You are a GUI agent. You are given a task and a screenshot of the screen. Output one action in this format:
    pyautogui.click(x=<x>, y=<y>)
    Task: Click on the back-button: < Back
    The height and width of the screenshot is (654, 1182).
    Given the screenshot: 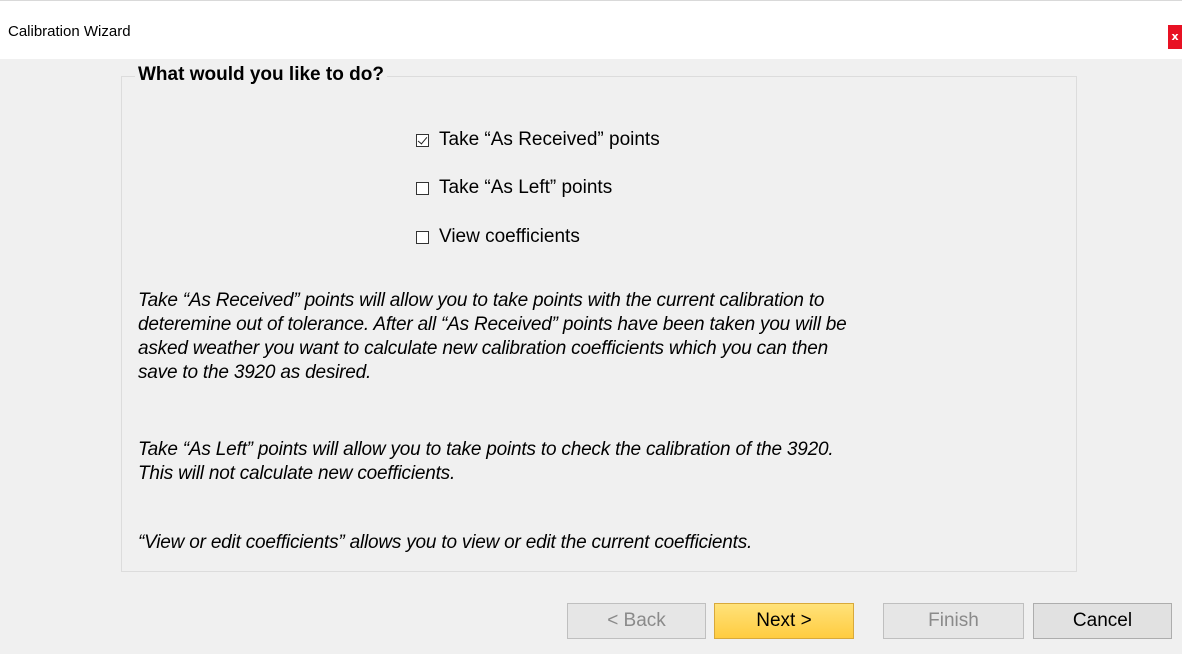 What is the action you would take?
    pyautogui.click(x=636, y=621)
    